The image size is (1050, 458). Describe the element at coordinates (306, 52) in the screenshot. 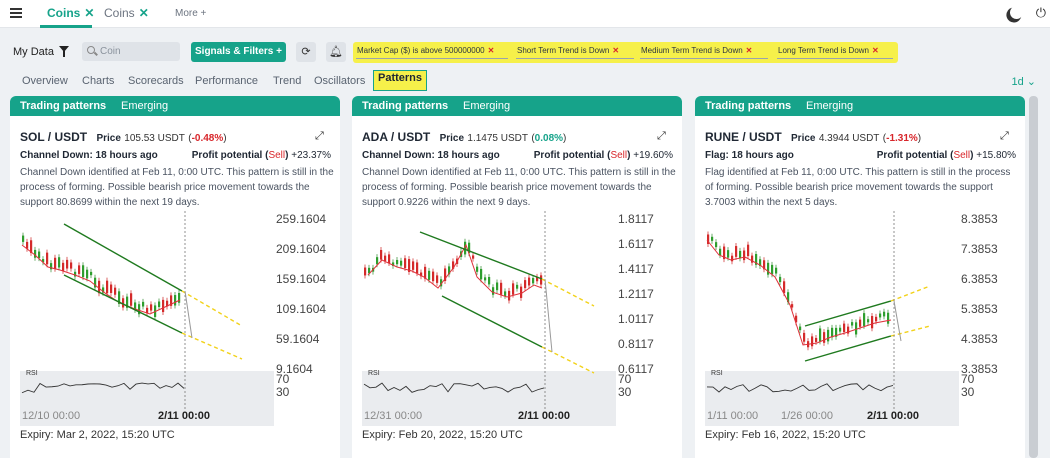

I see `refresh-icon: ⟳` at that location.